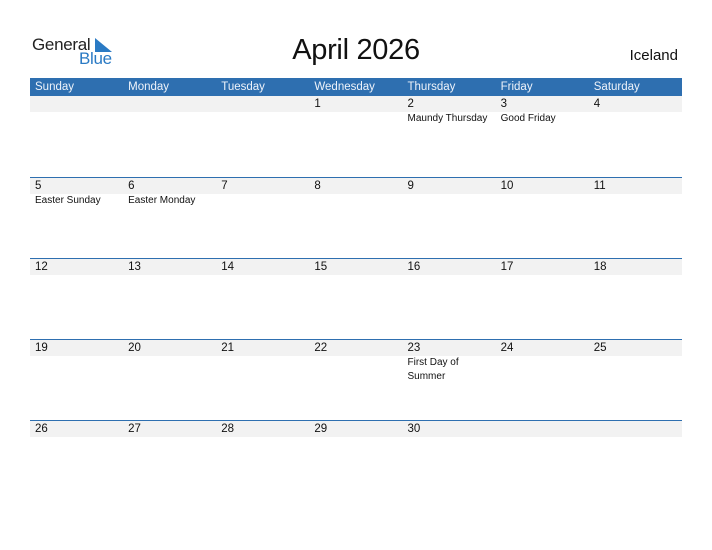 This screenshot has width=712, height=550. Describe the element at coordinates (262, 193) in the screenshot. I see `day-cell: 7` at that location.